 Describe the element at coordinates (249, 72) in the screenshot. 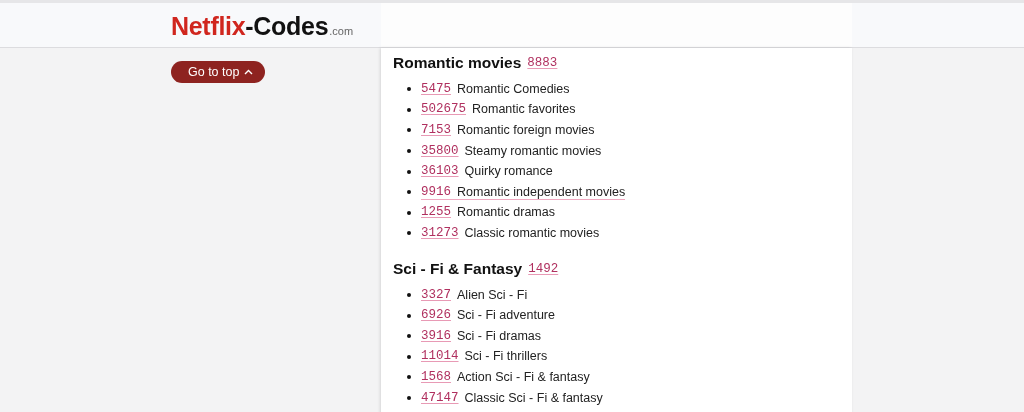

I see `chevron-up-icon` at that location.